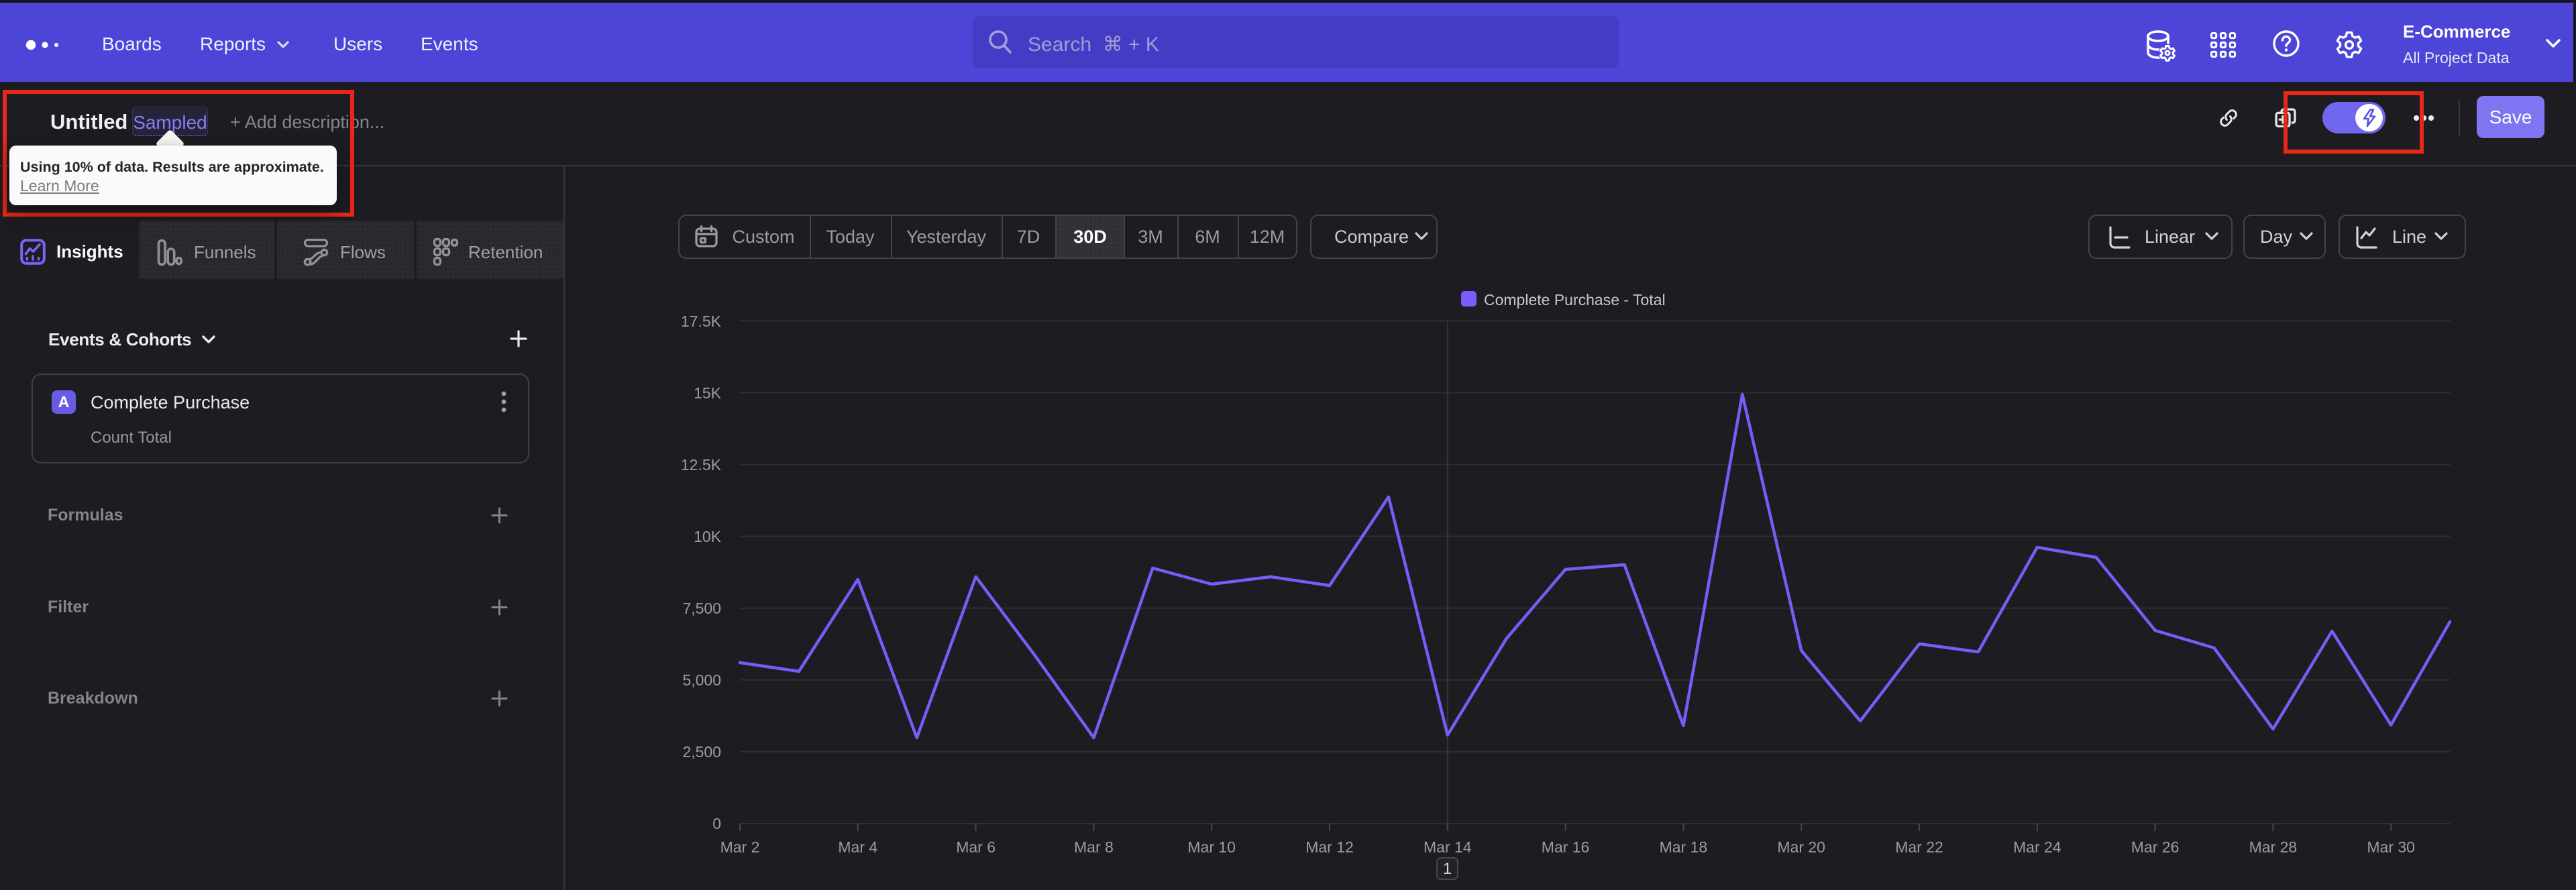 This screenshot has width=2576, height=890. I want to click on svg-text: Mar 30, so click(2391, 847).